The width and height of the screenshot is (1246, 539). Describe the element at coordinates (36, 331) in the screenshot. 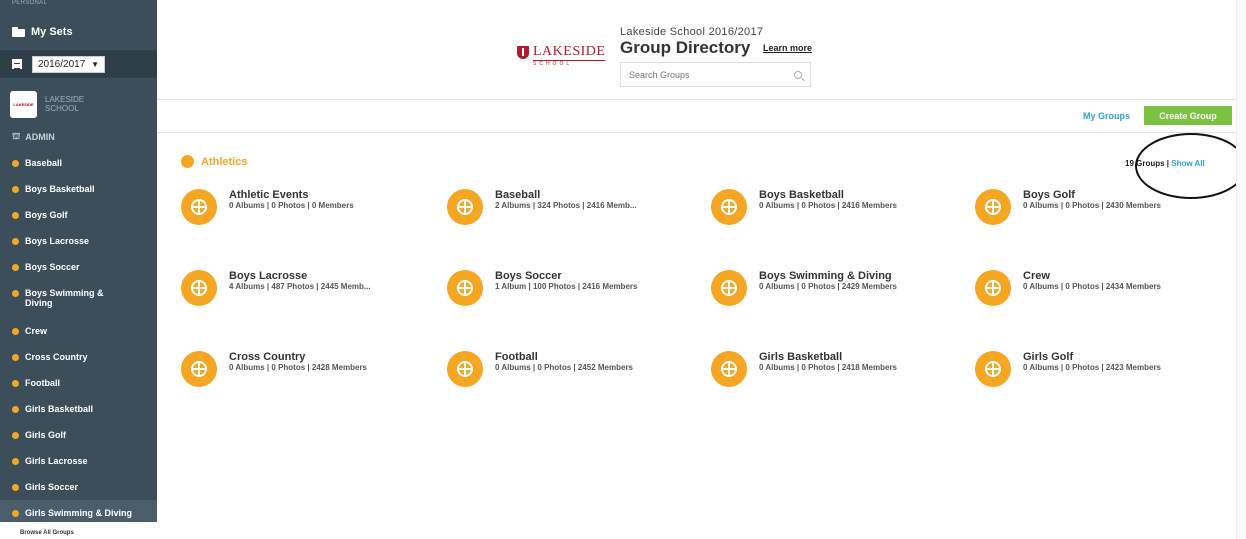

I see `sidebar-item-label: Crew` at that location.